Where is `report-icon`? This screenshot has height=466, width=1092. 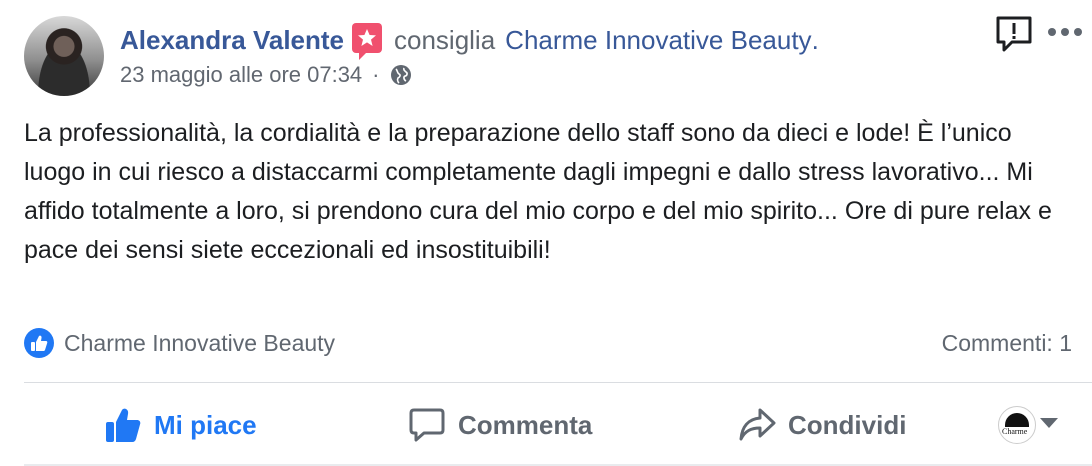 report-icon is located at coordinates (1014, 34).